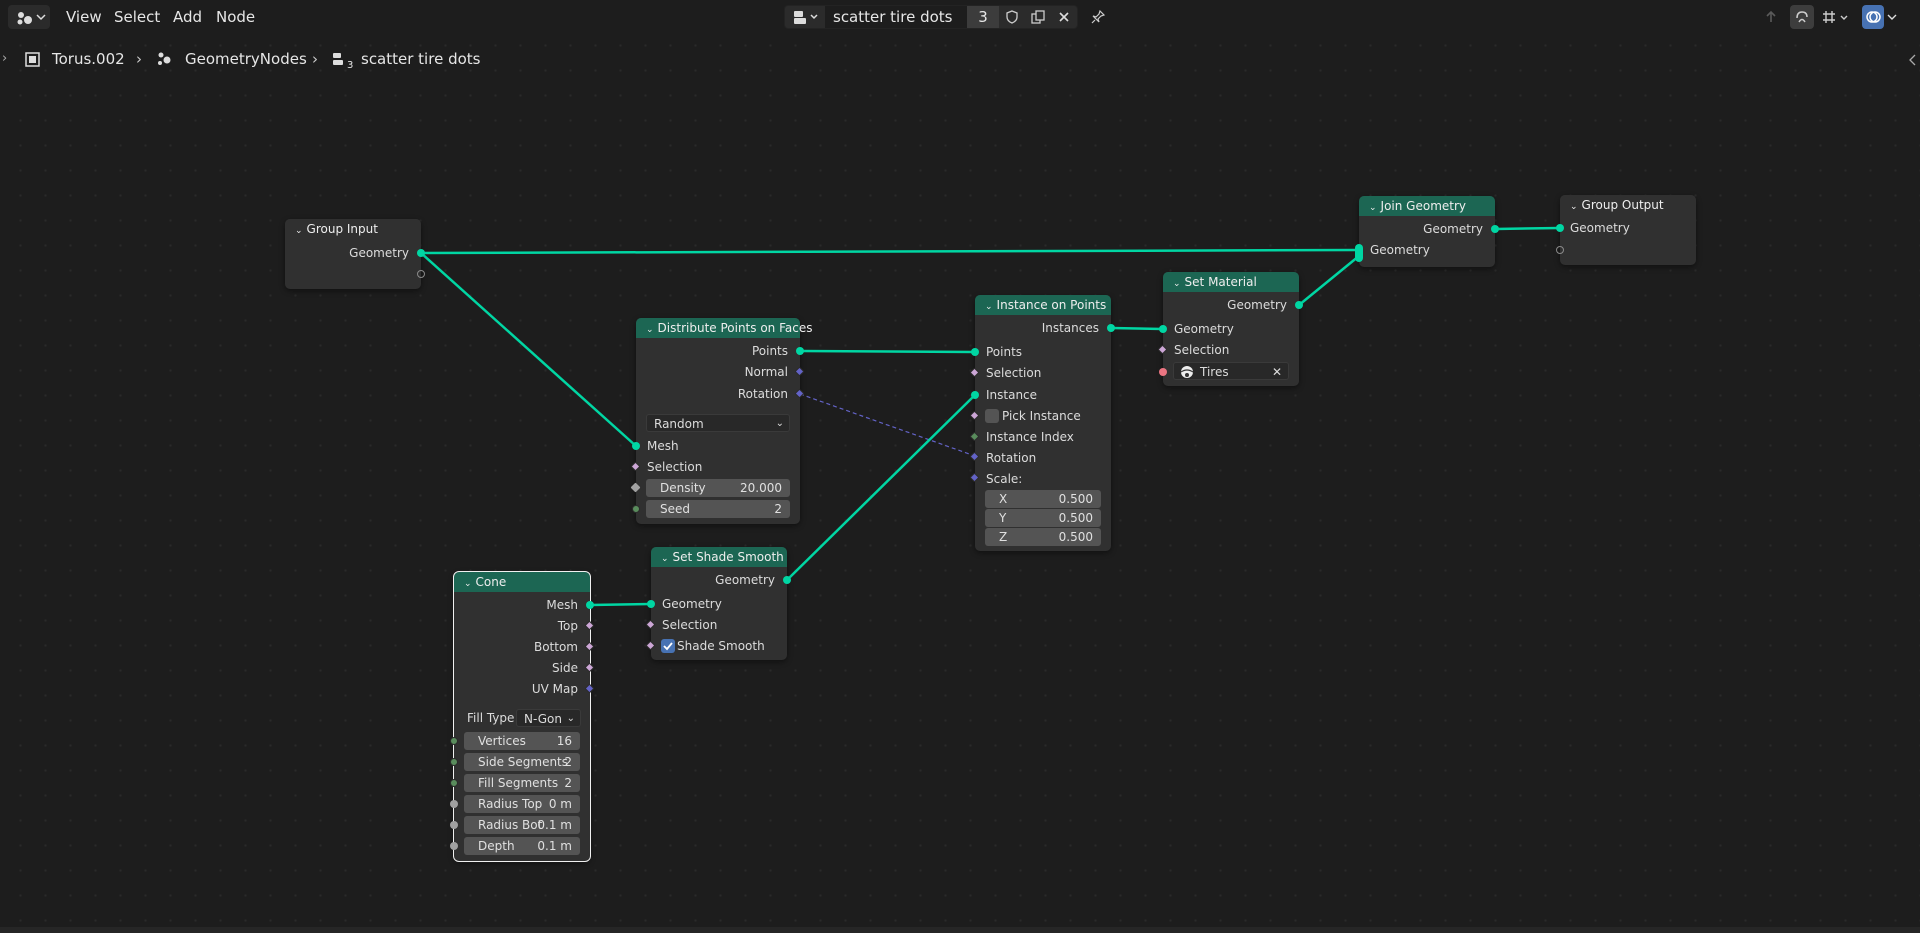  Describe the element at coordinates (1427, 231) in the screenshot. I see `node-join-geometry: ⌄ Join Geometry Geometry Geometry` at that location.